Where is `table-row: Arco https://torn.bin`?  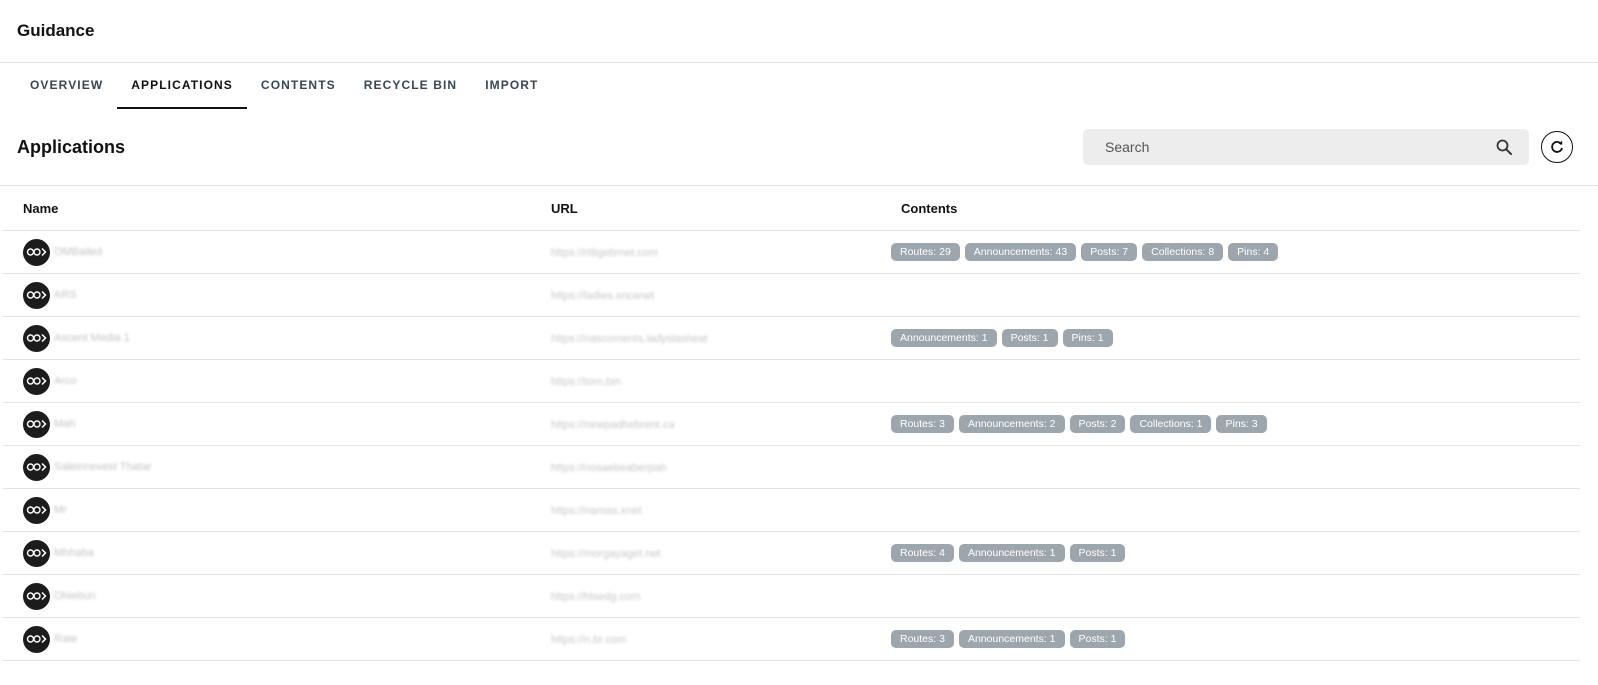 table-row: Arco https://torn.bin is located at coordinates (791, 381).